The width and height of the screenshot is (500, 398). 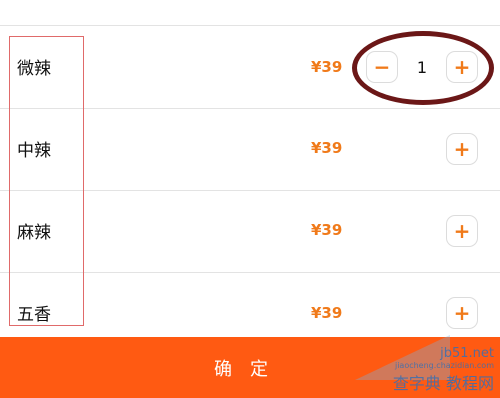 What do you see at coordinates (423, 68) in the screenshot?
I see `annotation-ellipse` at bounding box center [423, 68].